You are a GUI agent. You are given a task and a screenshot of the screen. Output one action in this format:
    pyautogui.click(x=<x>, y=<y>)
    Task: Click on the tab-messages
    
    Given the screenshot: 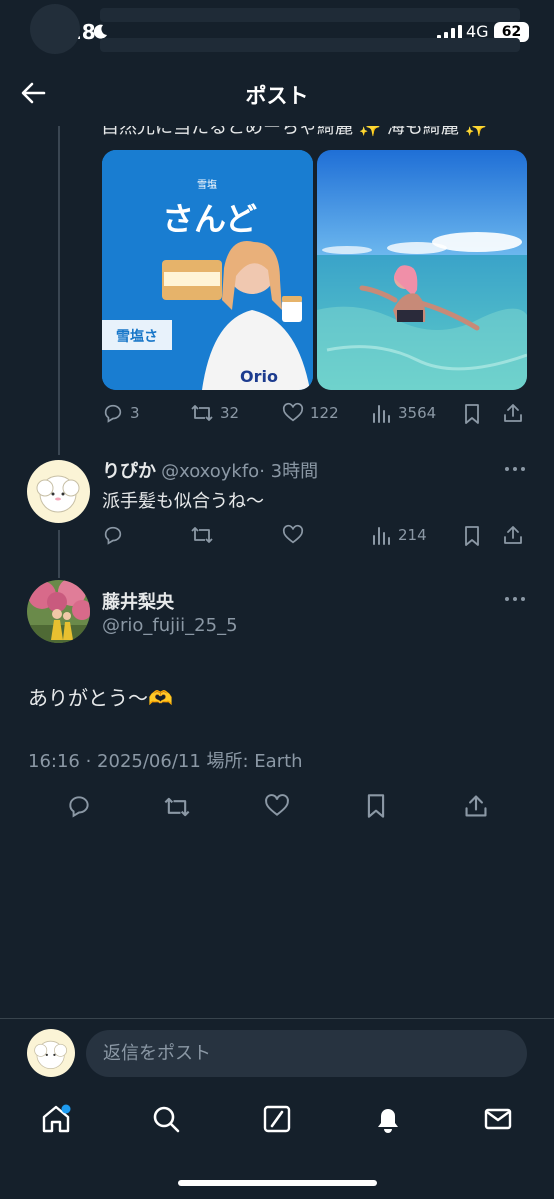 What is the action you would take?
    pyautogui.click(x=498, y=1119)
    